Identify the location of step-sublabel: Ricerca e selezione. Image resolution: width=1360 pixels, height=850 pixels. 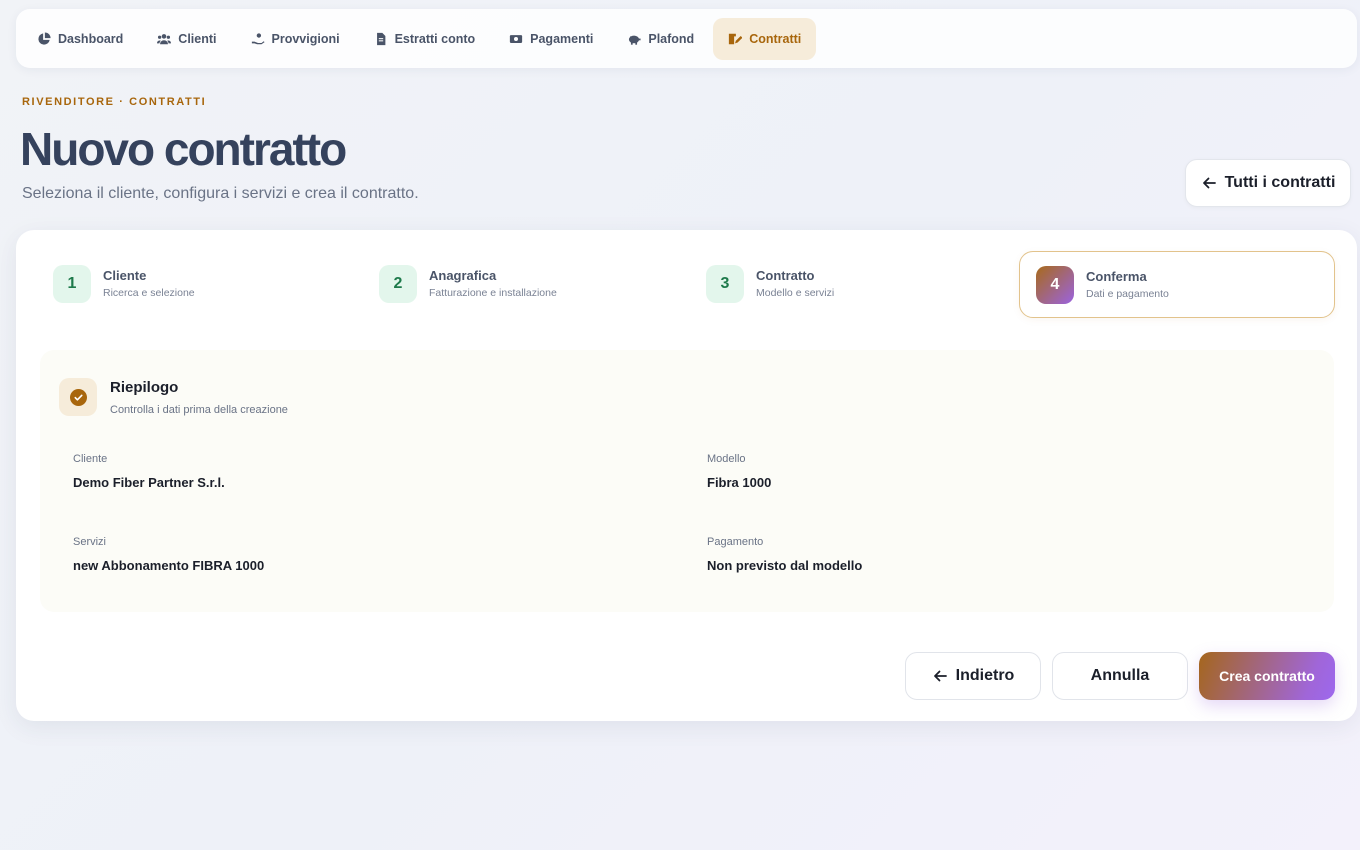
(149, 293).